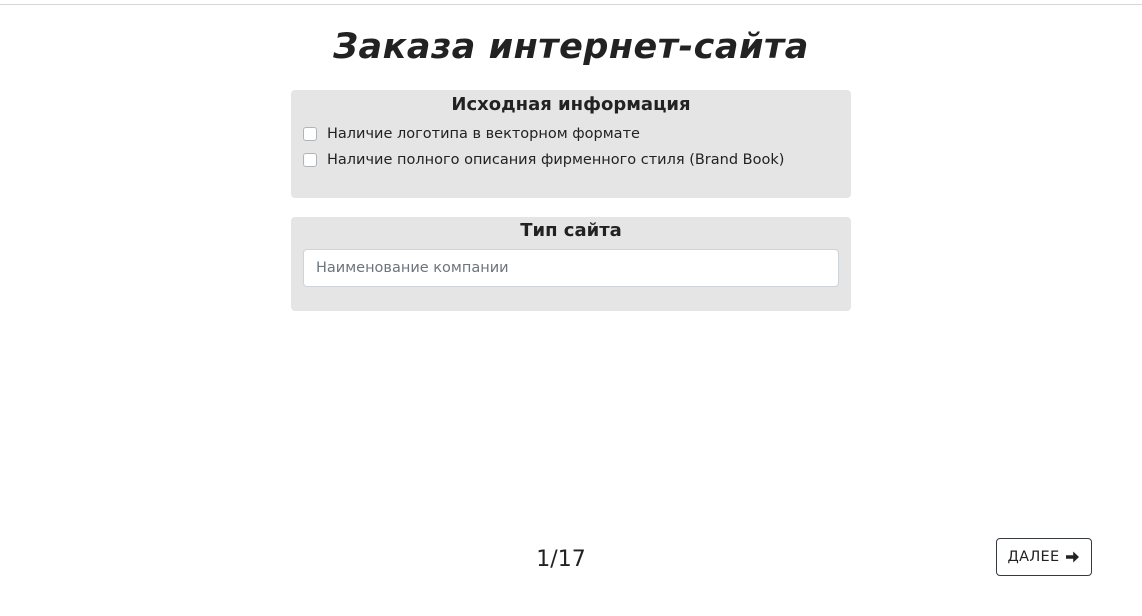 The image size is (1142, 616). Describe the element at coordinates (1033, 557) in the screenshot. I see `next-button-label: ДАЛЕЕ` at that location.